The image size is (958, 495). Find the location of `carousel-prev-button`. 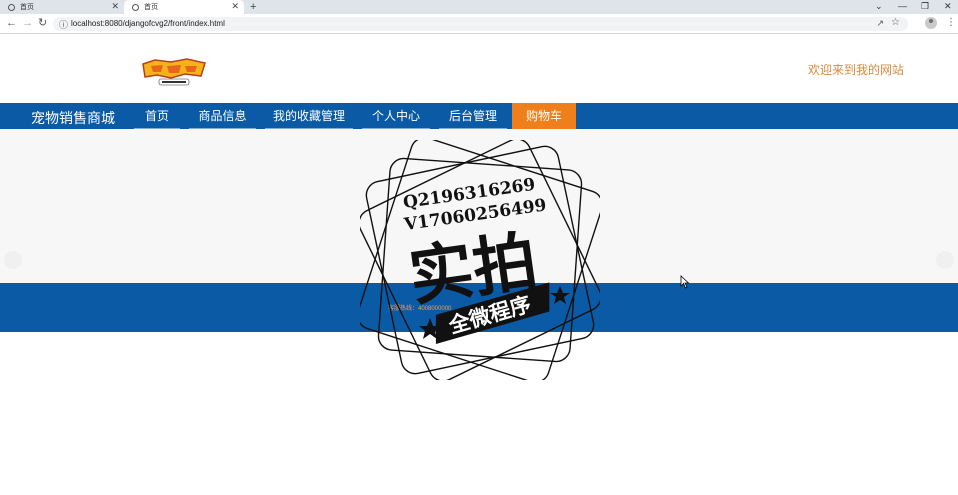

carousel-prev-button is located at coordinates (13, 260).